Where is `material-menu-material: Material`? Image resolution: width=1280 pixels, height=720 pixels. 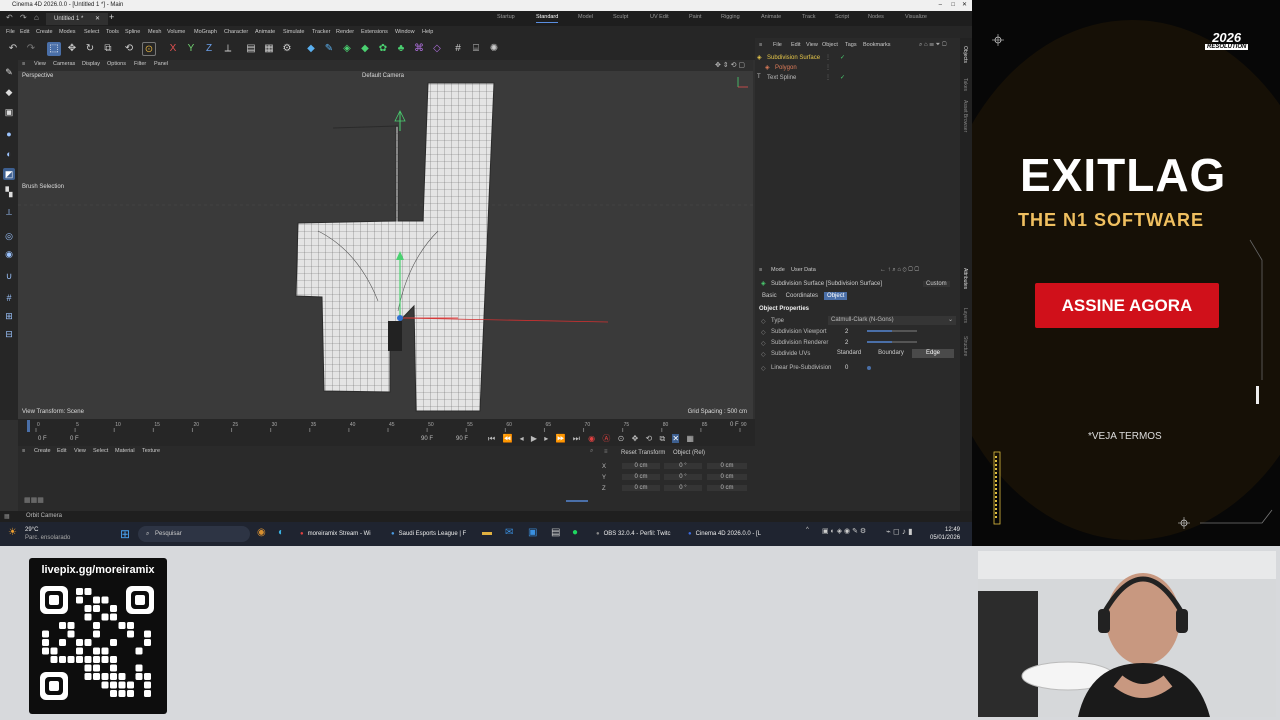
material-menu-material: Material is located at coordinates (125, 451).